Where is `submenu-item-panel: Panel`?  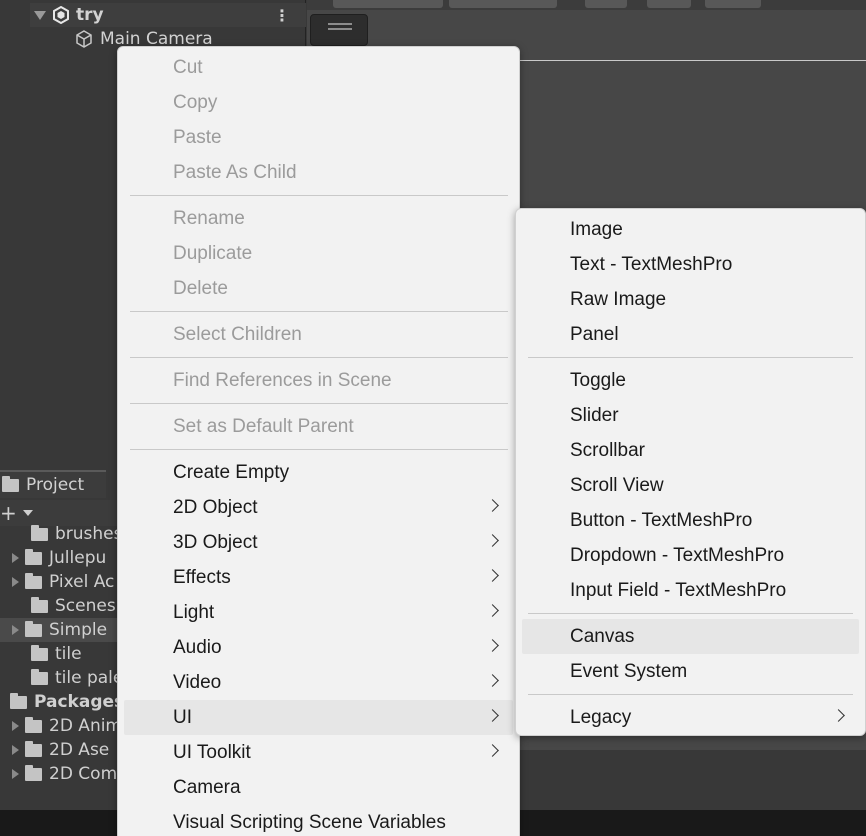
submenu-item-panel: Panel is located at coordinates (690, 334).